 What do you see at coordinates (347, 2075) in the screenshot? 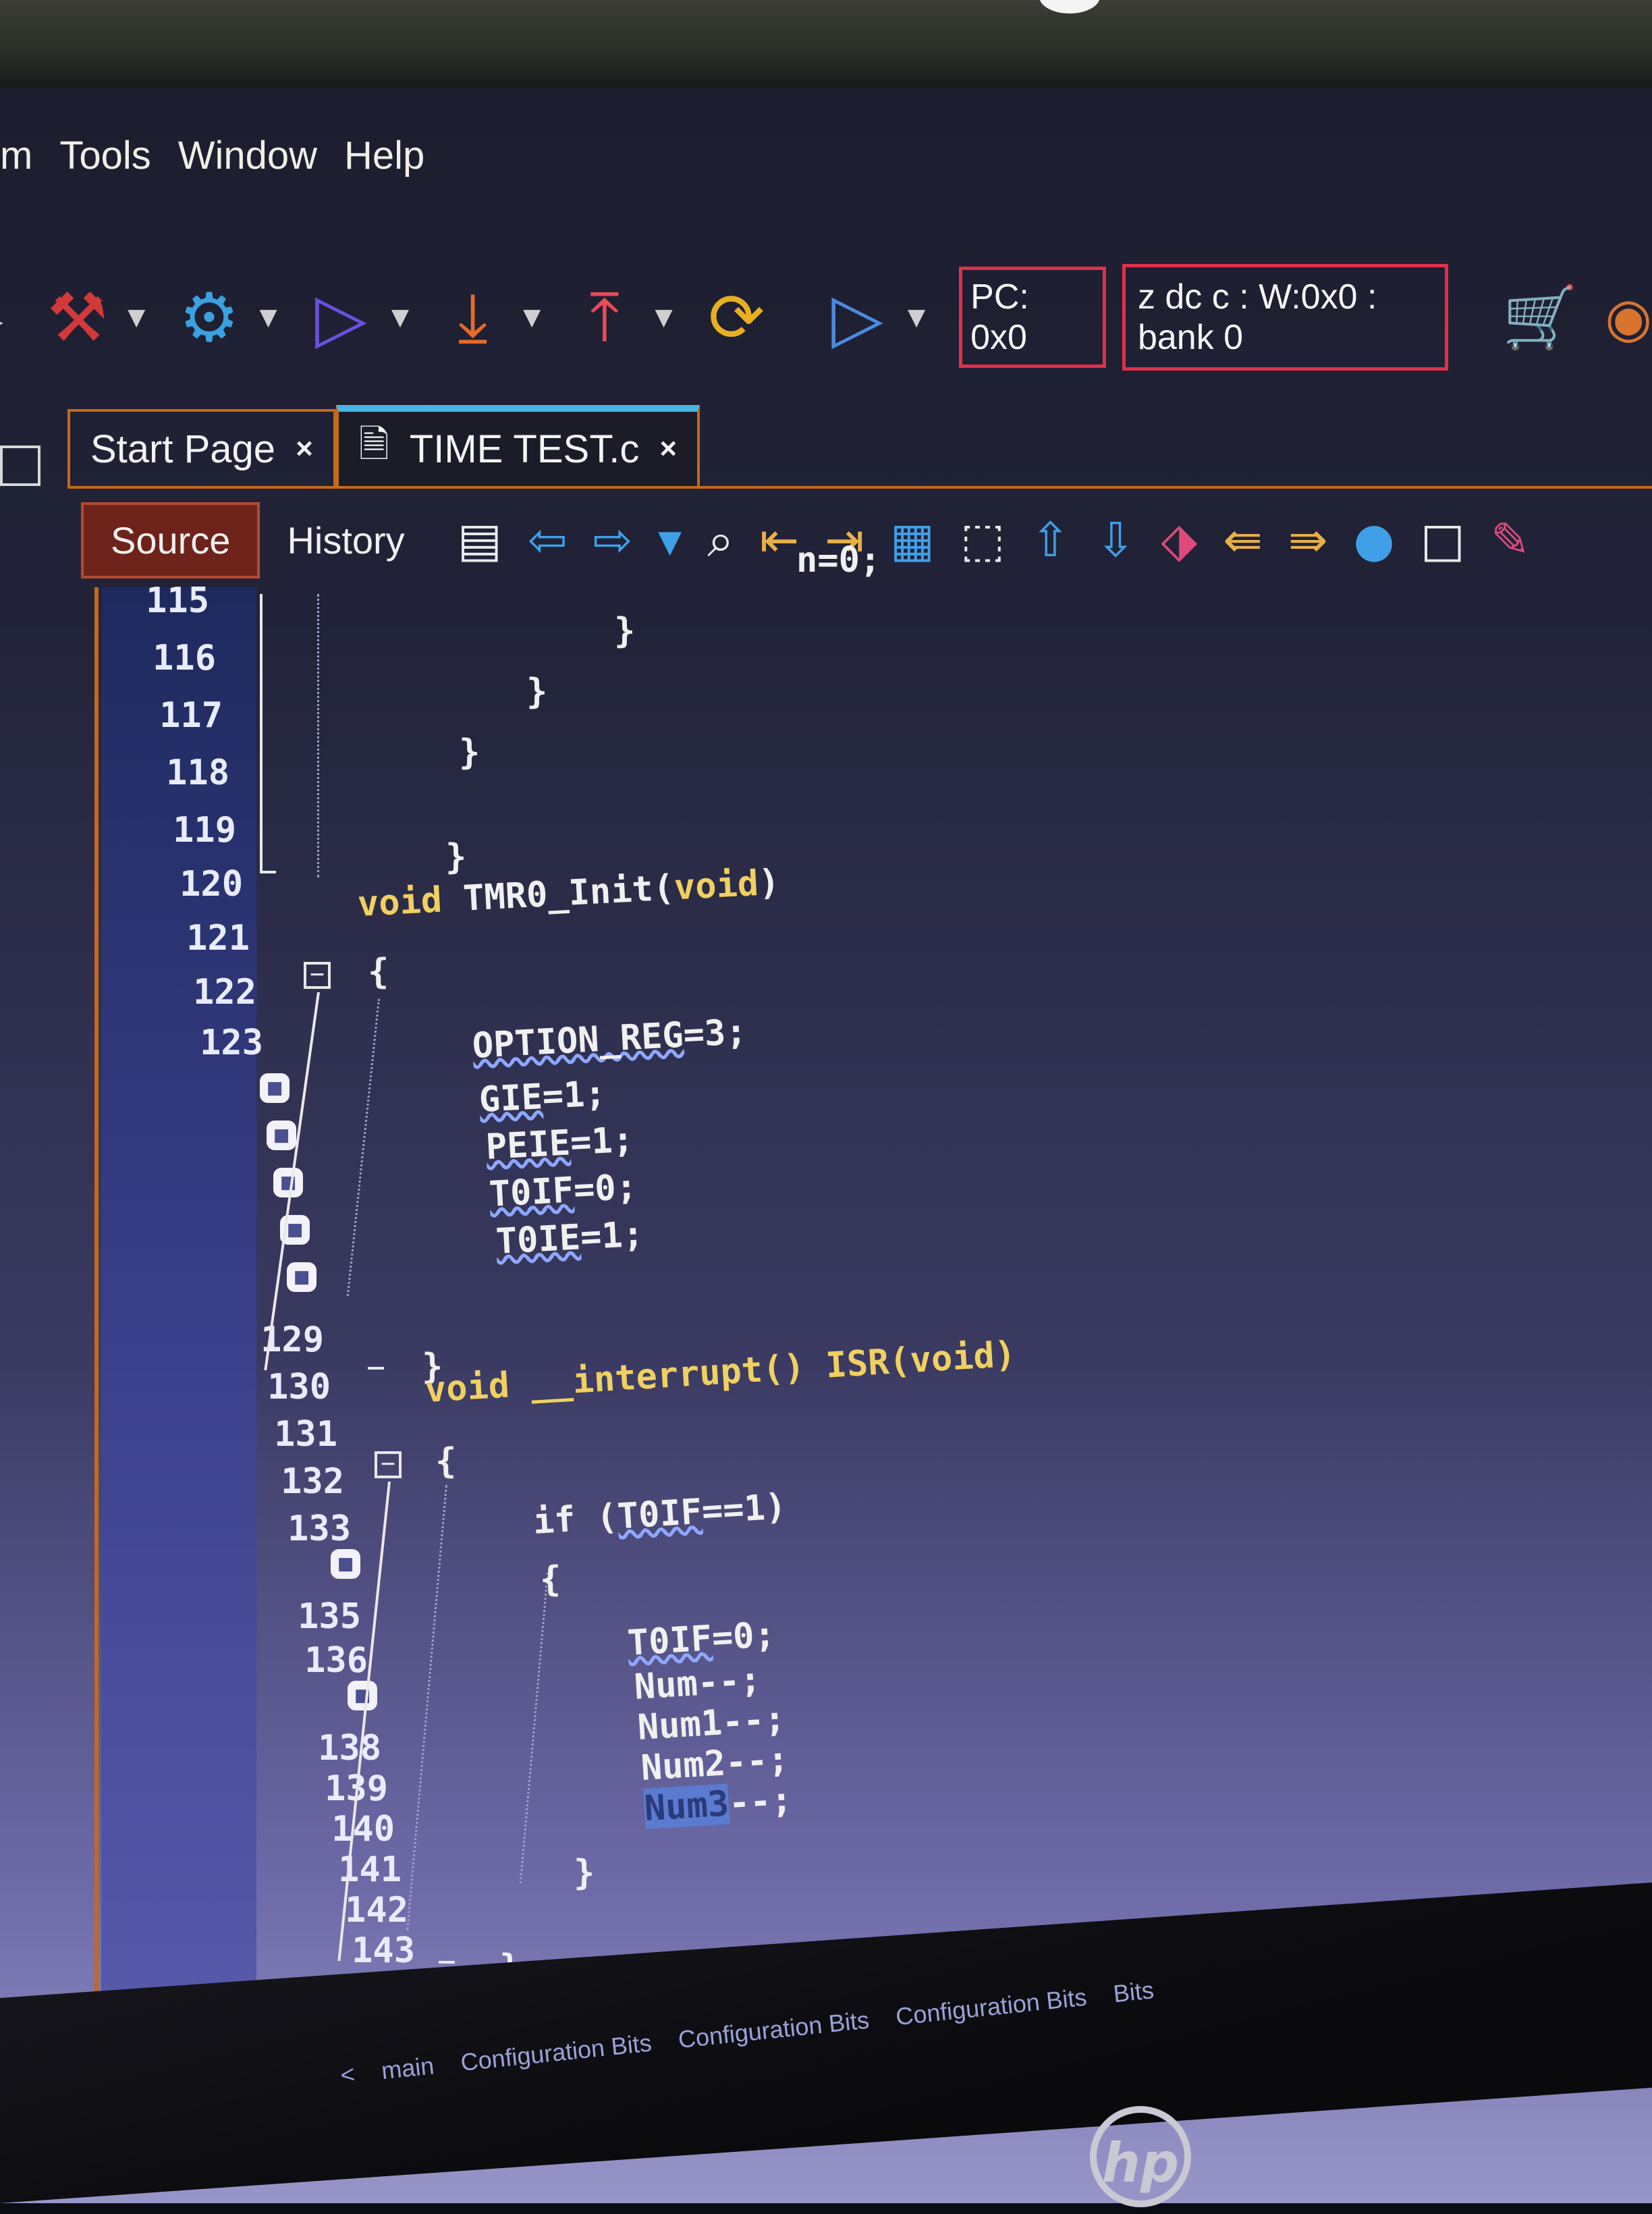
I see `scroll-left-icon: <` at bounding box center [347, 2075].